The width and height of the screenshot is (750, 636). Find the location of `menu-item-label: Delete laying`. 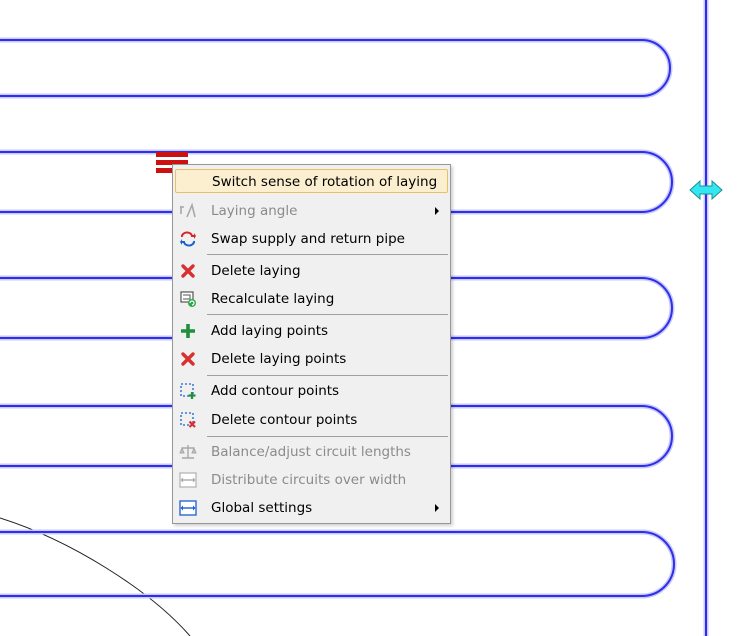

menu-item-label: Delete laying is located at coordinates (256, 271).